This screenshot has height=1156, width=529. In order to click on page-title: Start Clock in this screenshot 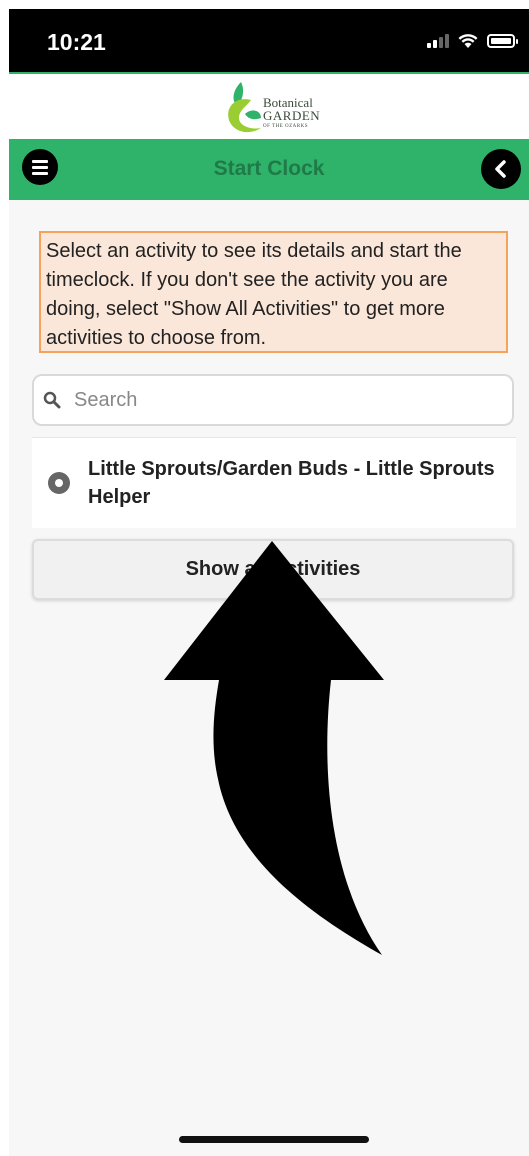, I will do `click(269, 168)`.